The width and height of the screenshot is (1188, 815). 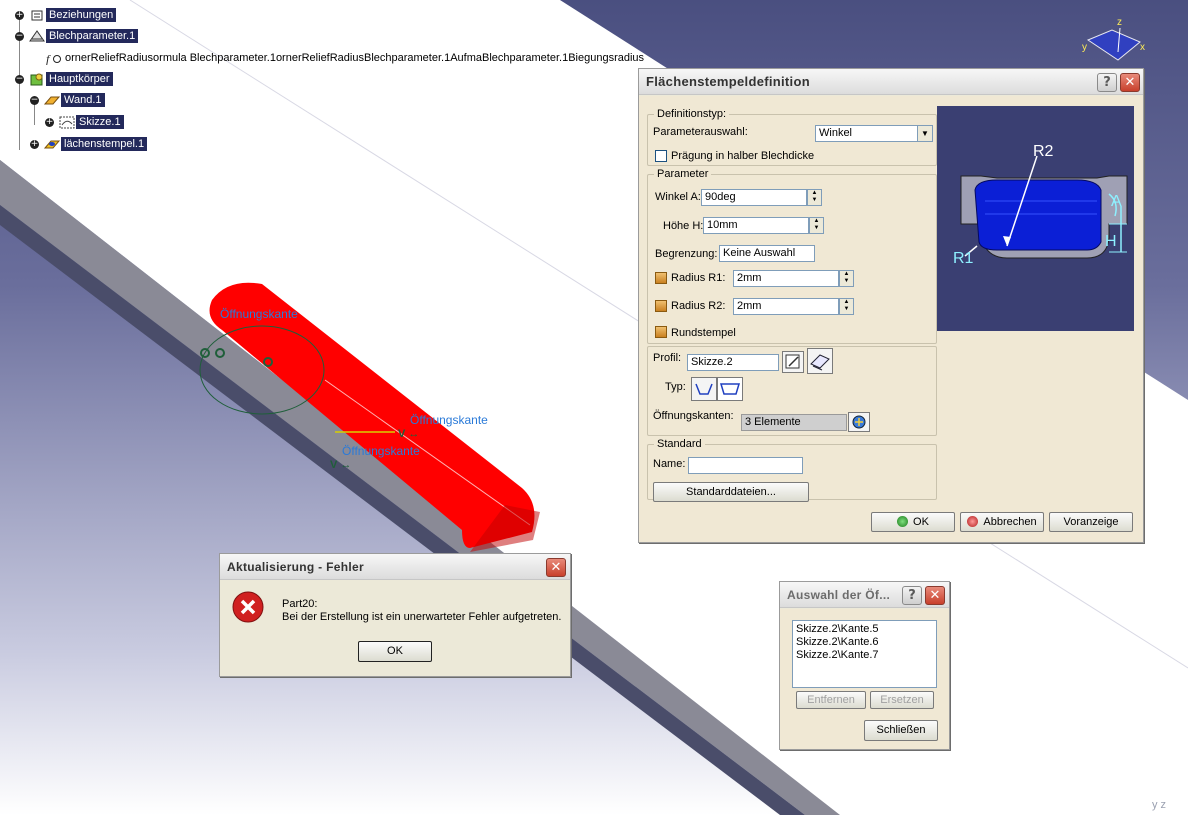 I want to click on tree-item-sheetmetal-params: − Blechparameter.1, so click(x=77, y=36).